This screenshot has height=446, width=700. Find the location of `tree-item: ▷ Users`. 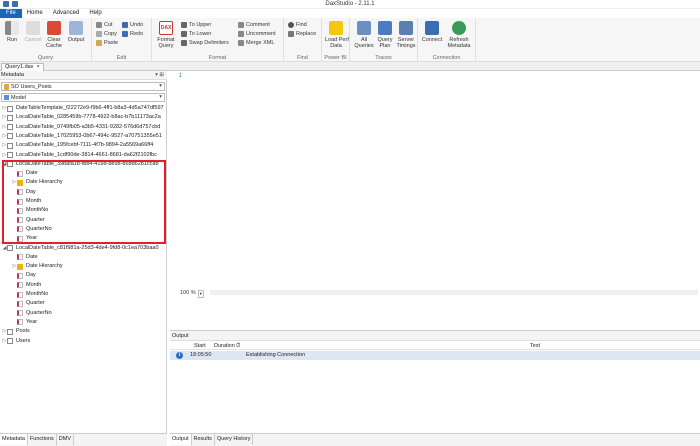

tree-item: ▷ Users is located at coordinates (82, 341).